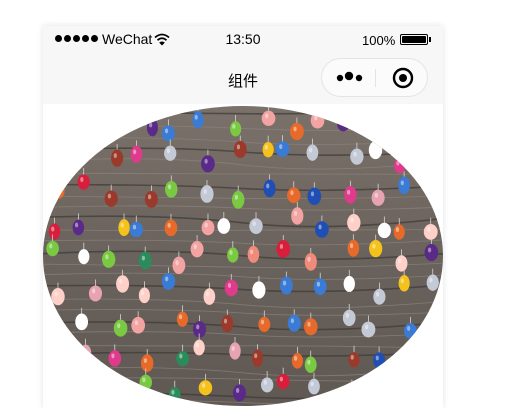 Image resolution: width=505 pixels, height=408 pixels. What do you see at coordinates (350, 77) in the screenshot?
I see `more-dots-icon` at bounding box center [350, 77].